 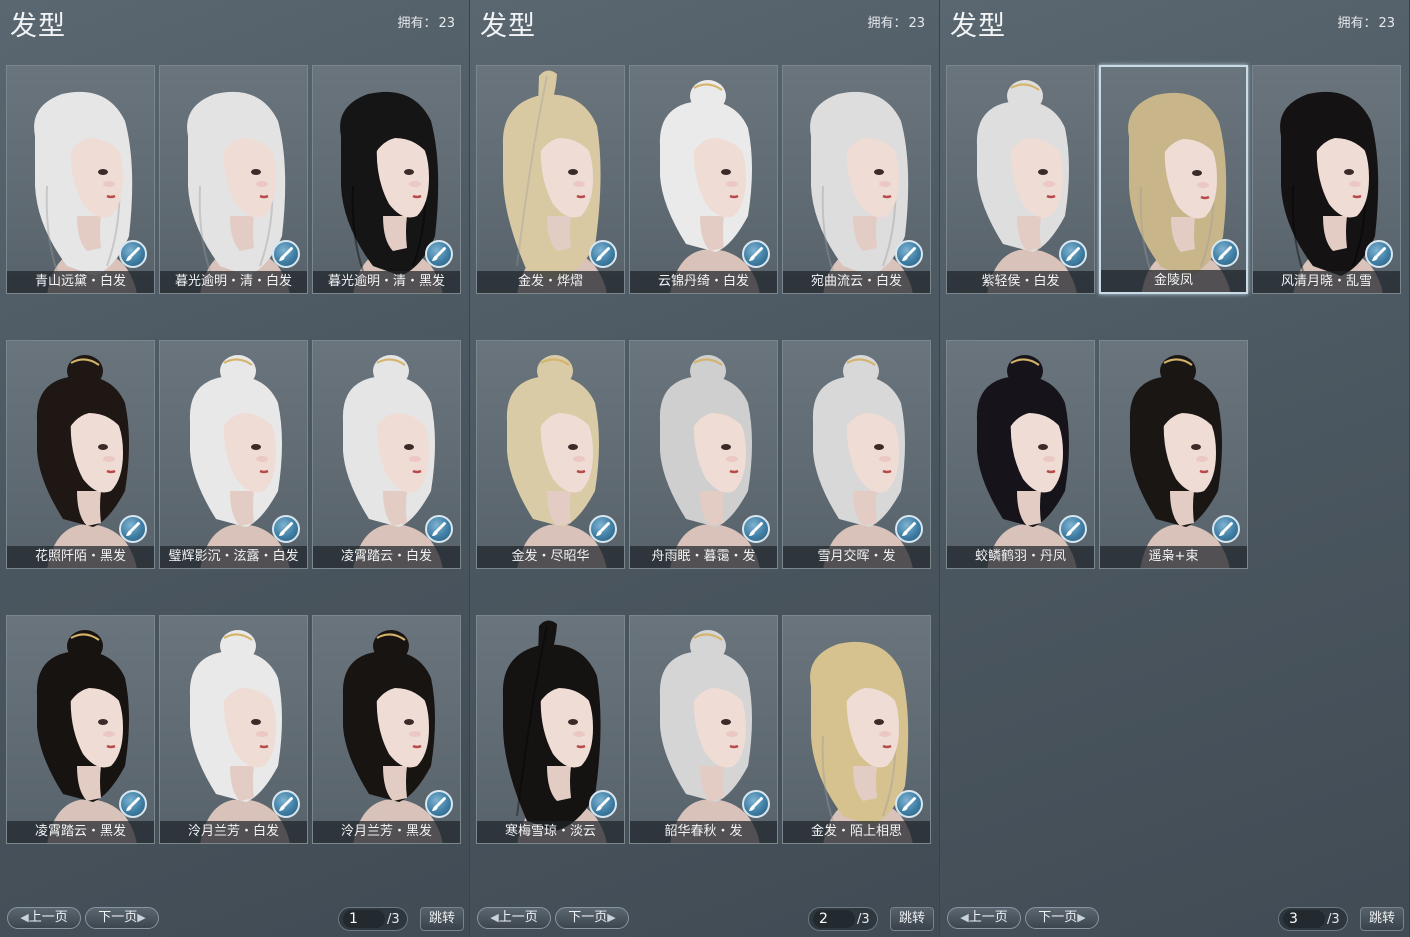 I want to click on hairstyle-card: 韶华春秋・发, so click(x=703, y=729).